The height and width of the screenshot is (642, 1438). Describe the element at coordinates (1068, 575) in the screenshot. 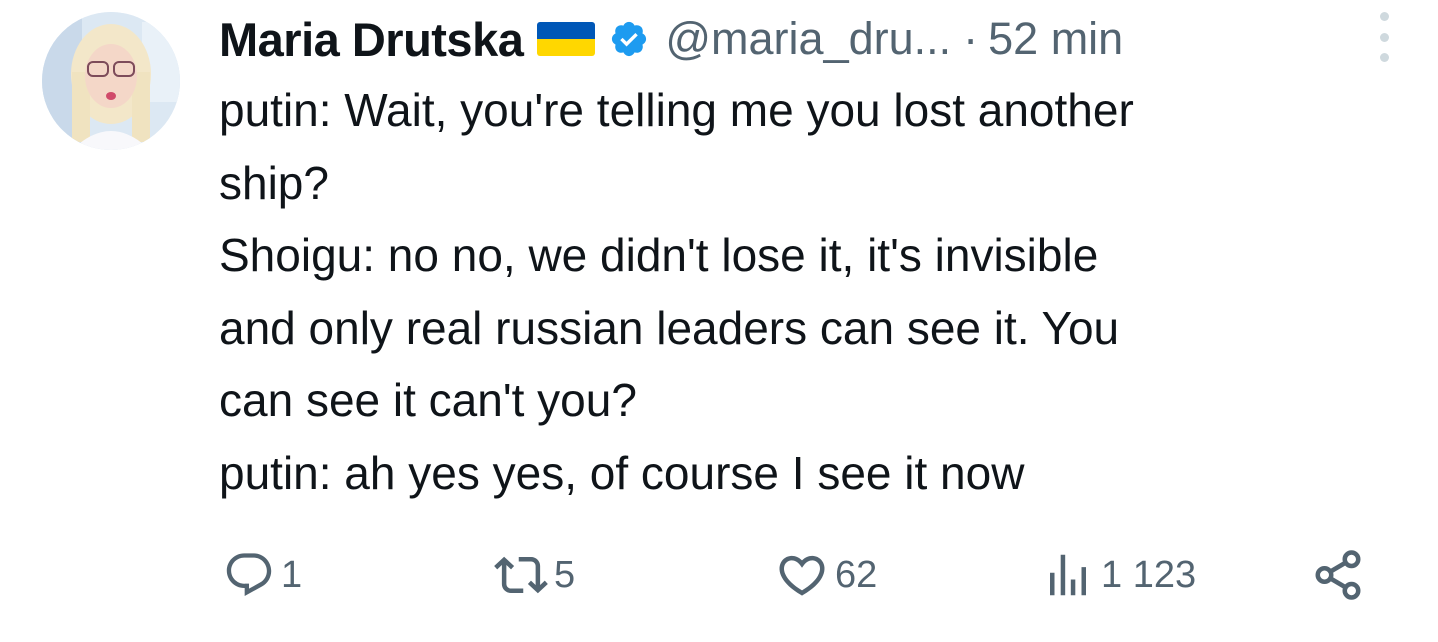

I see `views-icon` at that location.